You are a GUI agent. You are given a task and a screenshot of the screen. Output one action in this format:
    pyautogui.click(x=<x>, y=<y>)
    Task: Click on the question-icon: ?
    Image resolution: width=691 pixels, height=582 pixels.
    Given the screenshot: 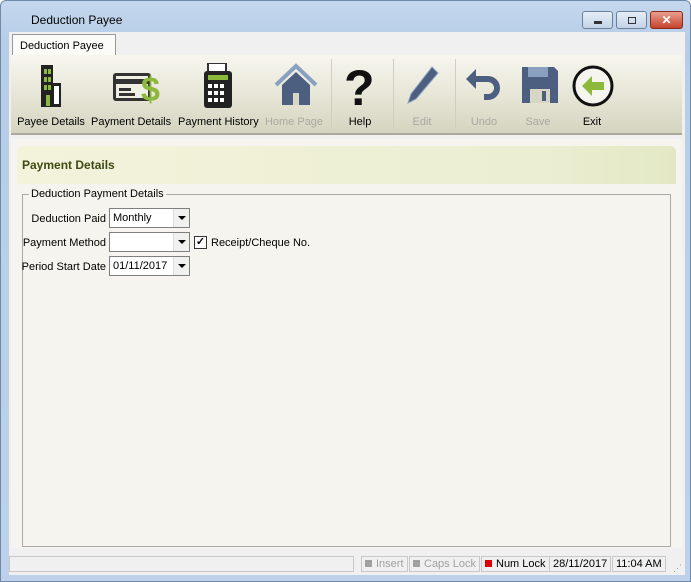 What is the action you would take?
    pyautogui.click(x=359, y=86)
    